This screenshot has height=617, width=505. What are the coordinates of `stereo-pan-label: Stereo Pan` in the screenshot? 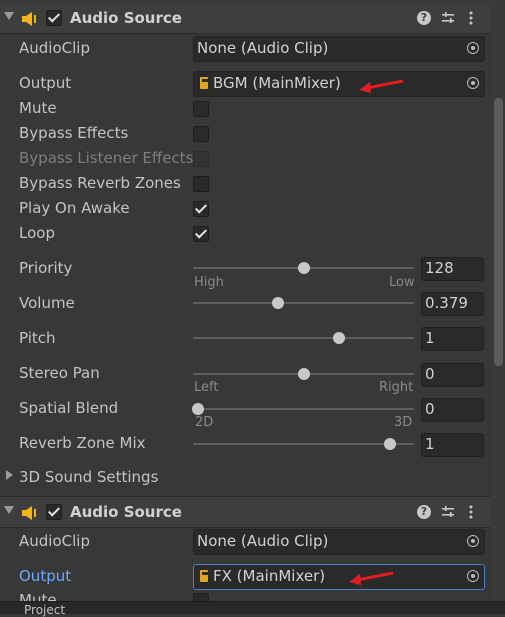 It's located at (59, 373).